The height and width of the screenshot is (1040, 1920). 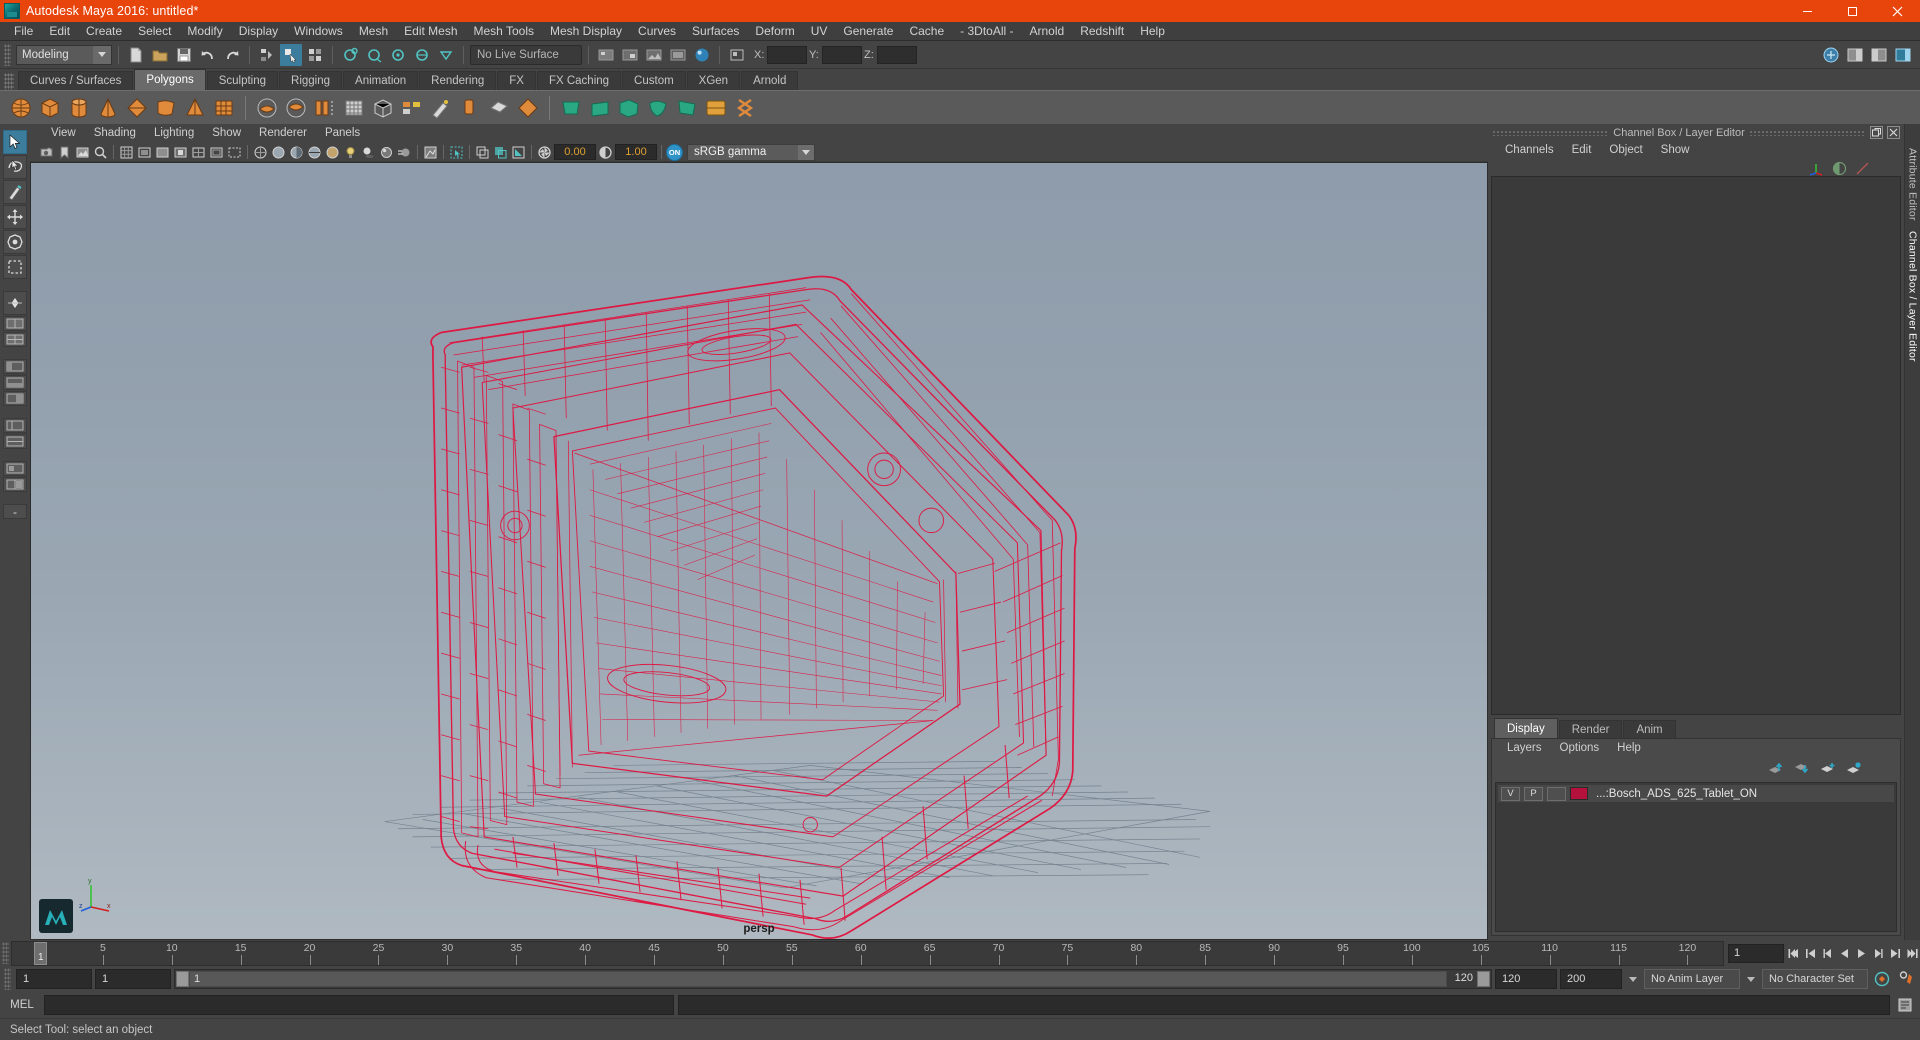 I want to click on auto-keyframe-toggle-icon, so click(x=1882, y=979).